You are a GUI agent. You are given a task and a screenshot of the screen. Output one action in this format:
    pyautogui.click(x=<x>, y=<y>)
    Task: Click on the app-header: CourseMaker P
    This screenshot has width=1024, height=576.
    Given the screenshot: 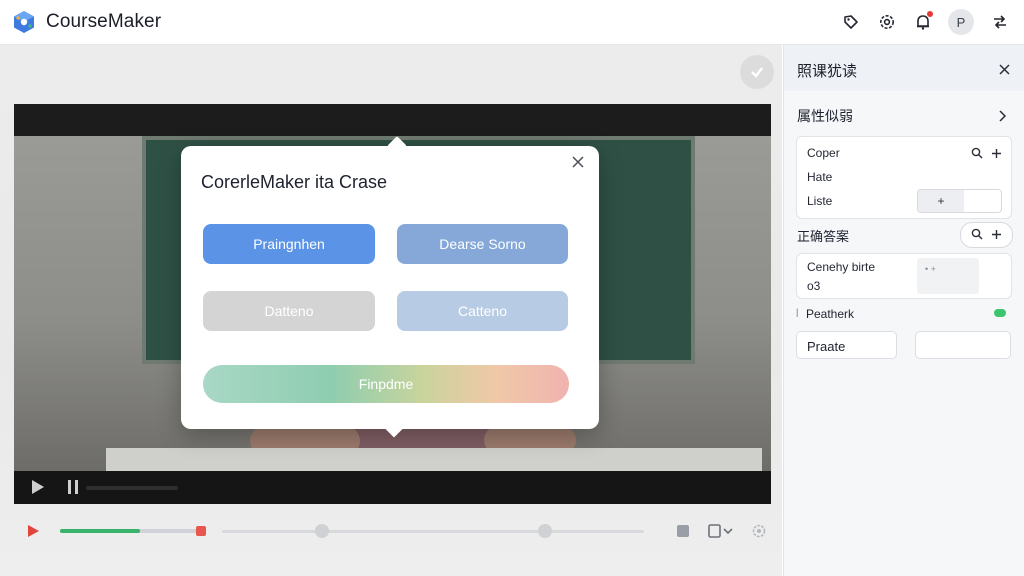 What is the action you would take?
    pyautogui.click(x=512, y=22)
    